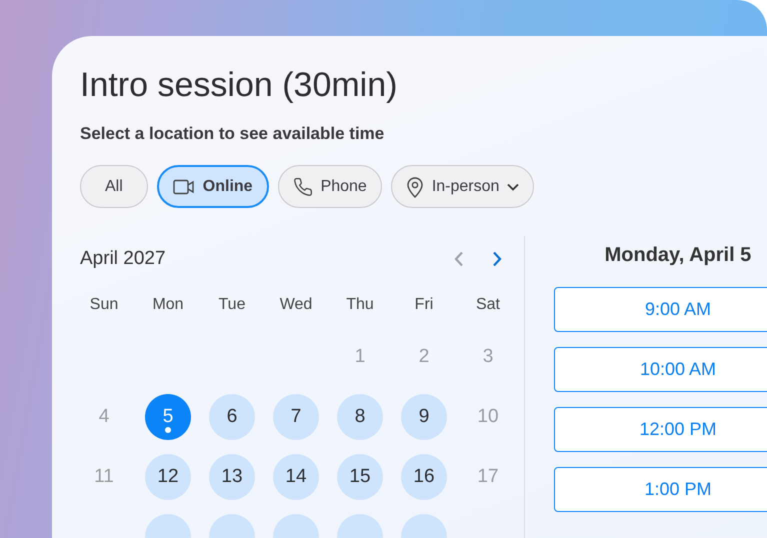 The width and height of the screenshot is (767, 538). What do you see at coordinates (660, 489) in the screenshot?
I see `time-slot-button: 1:00 PM` at bounding box center [660, 489].